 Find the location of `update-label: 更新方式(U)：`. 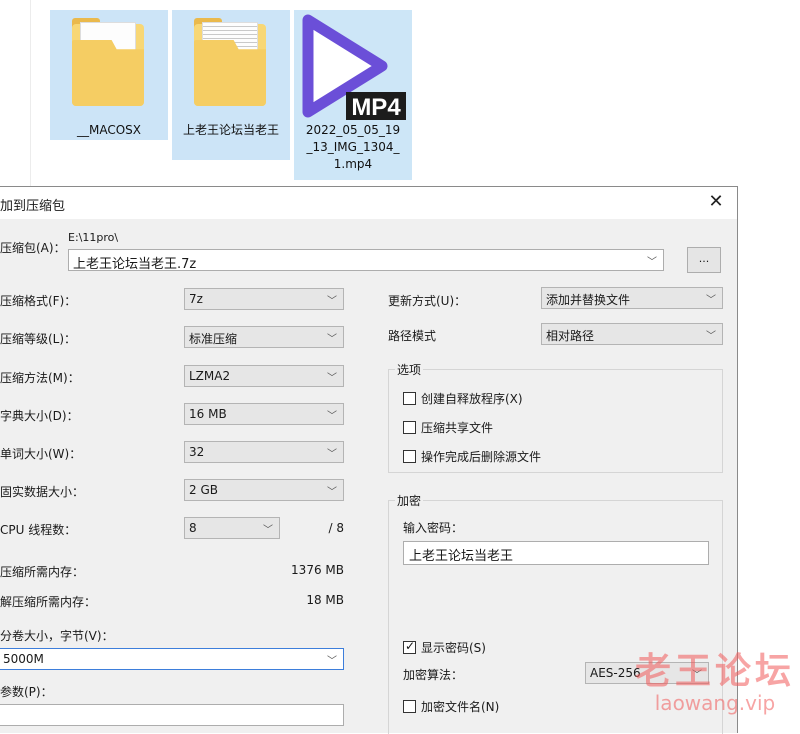

update-label: 更新方式(U)： is located at coordinates (427, 301).